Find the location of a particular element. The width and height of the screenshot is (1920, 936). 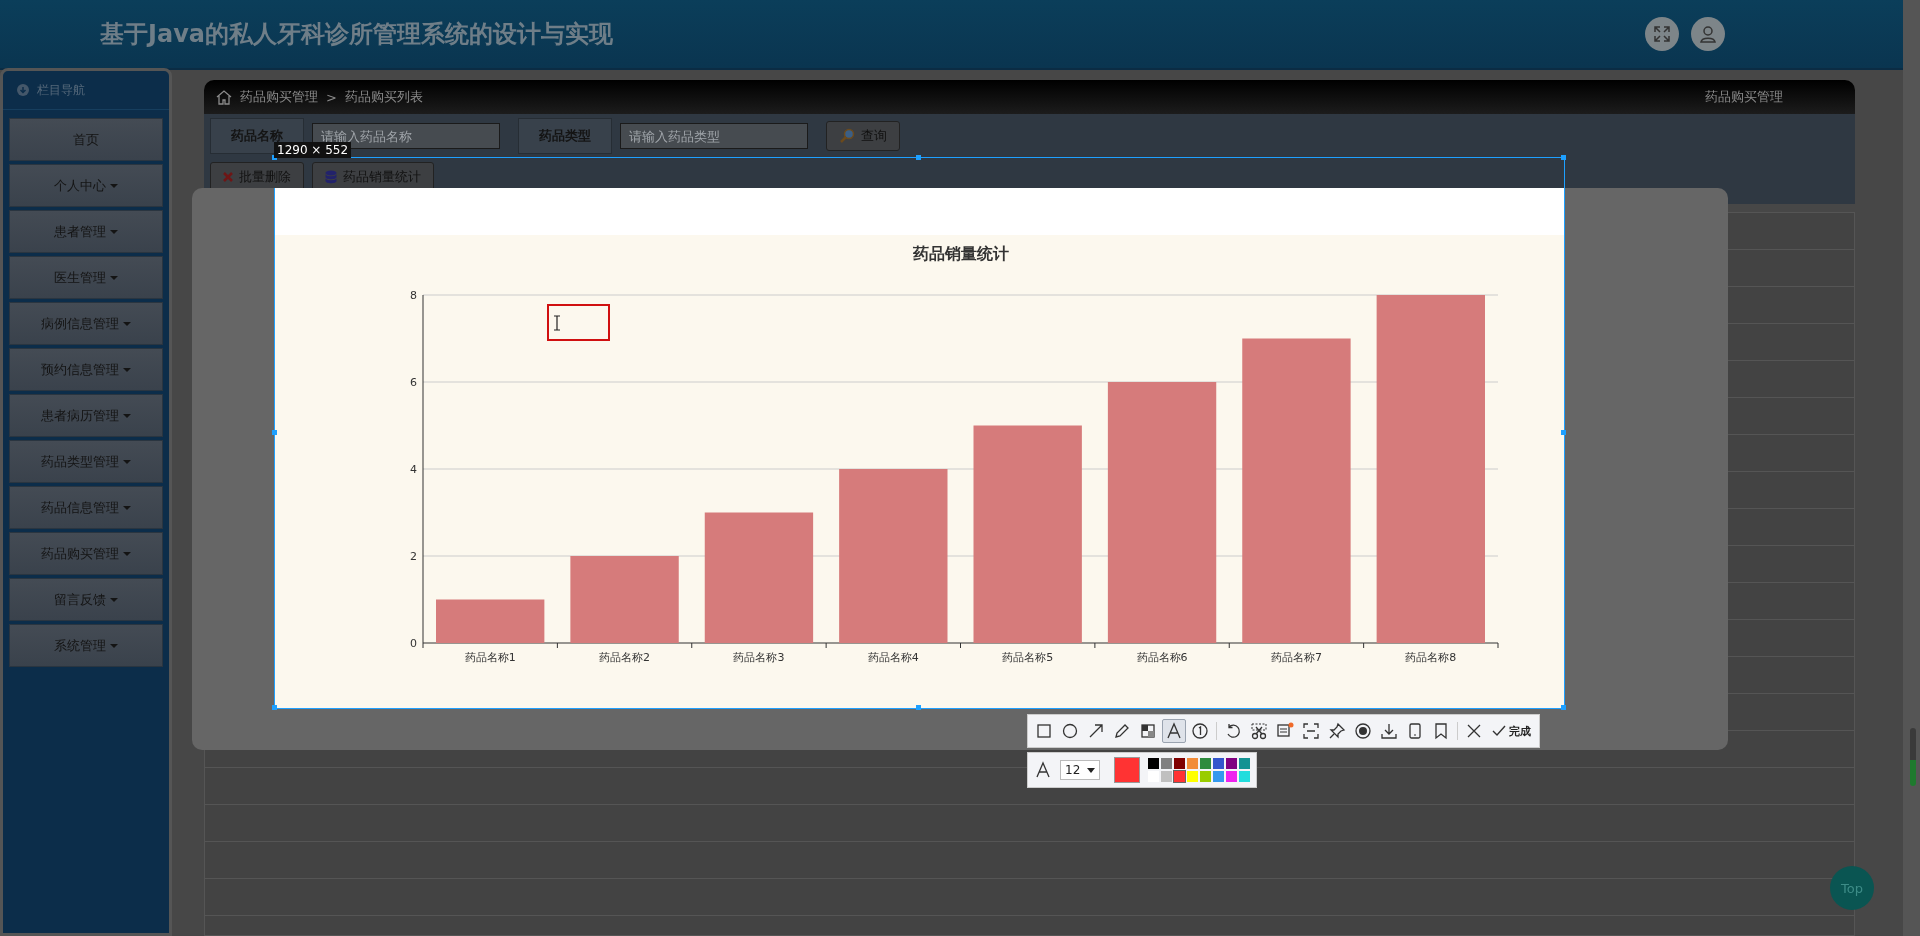

category-label: 药品名称2 is located at coordinates (625, 657).